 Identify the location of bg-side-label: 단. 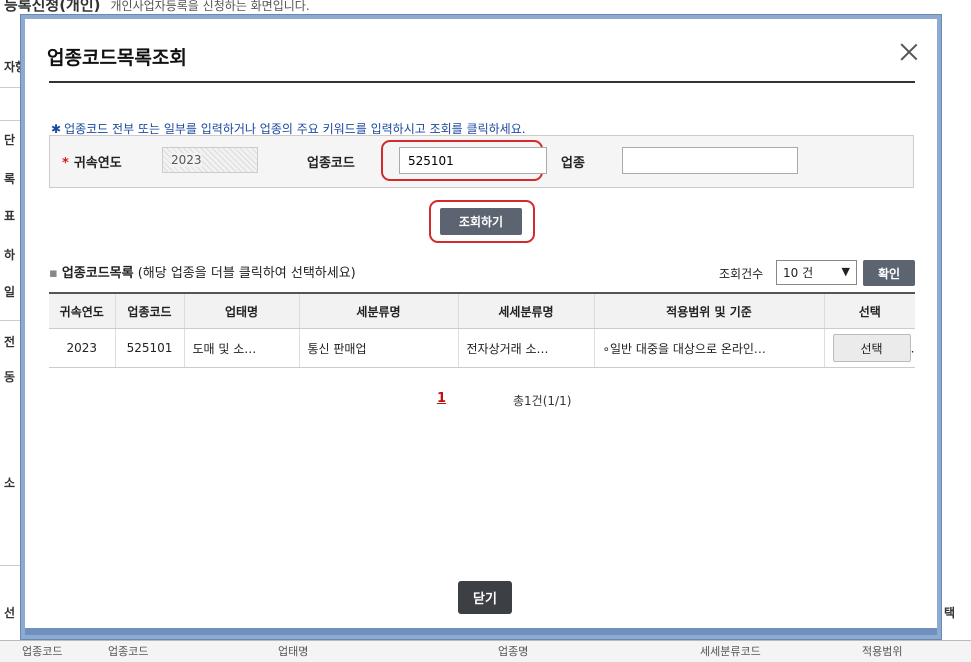
(10, 140).